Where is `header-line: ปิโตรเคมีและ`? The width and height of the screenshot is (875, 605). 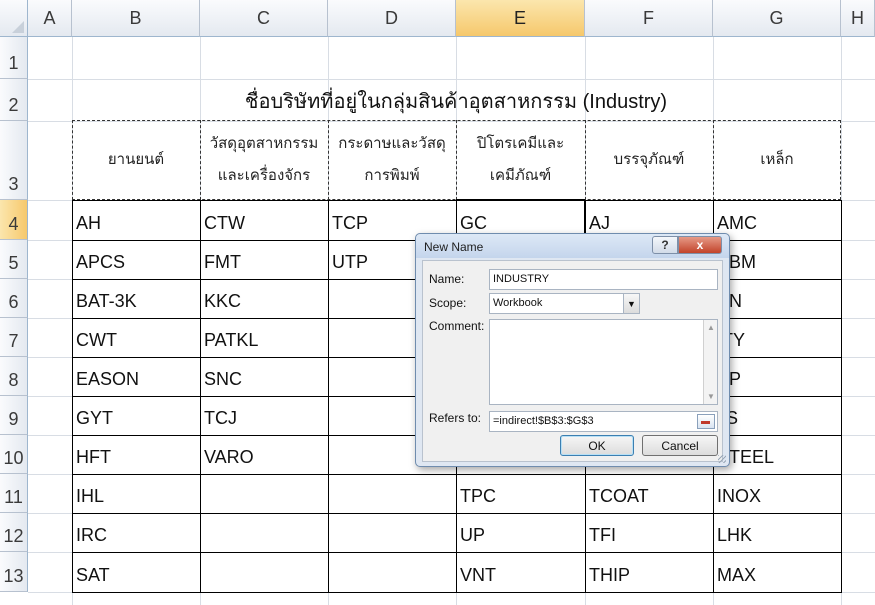
header-line: ปิโตรเคมีและ is located at coordinates (520, 143).